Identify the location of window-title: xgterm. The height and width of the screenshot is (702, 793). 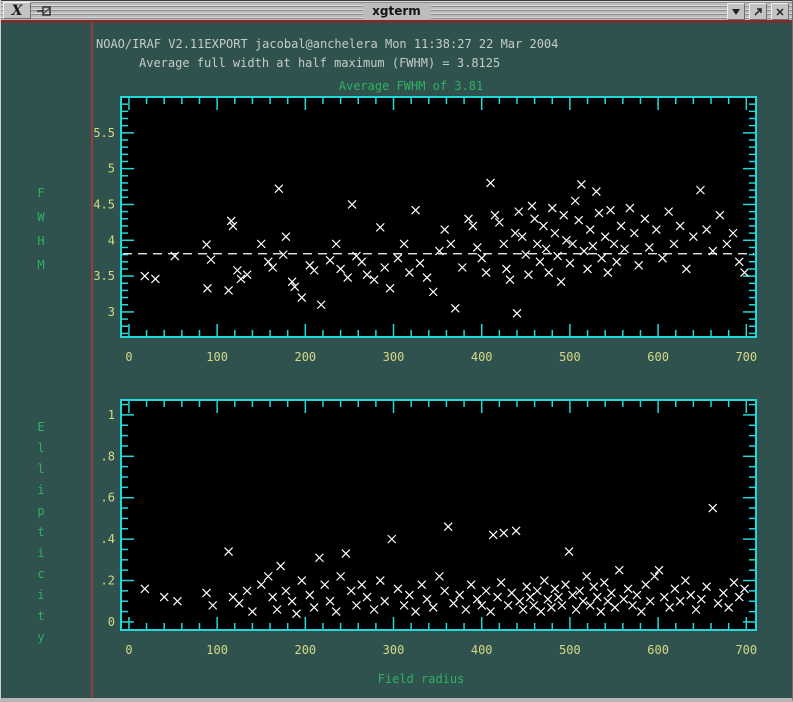
(396, 11).